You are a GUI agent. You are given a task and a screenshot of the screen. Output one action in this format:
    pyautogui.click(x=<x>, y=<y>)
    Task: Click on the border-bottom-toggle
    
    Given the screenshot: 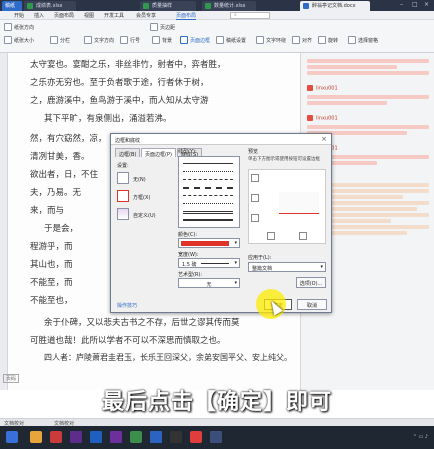 What is the action you would take?
    pyautogui.click(x=255, y=218)
    